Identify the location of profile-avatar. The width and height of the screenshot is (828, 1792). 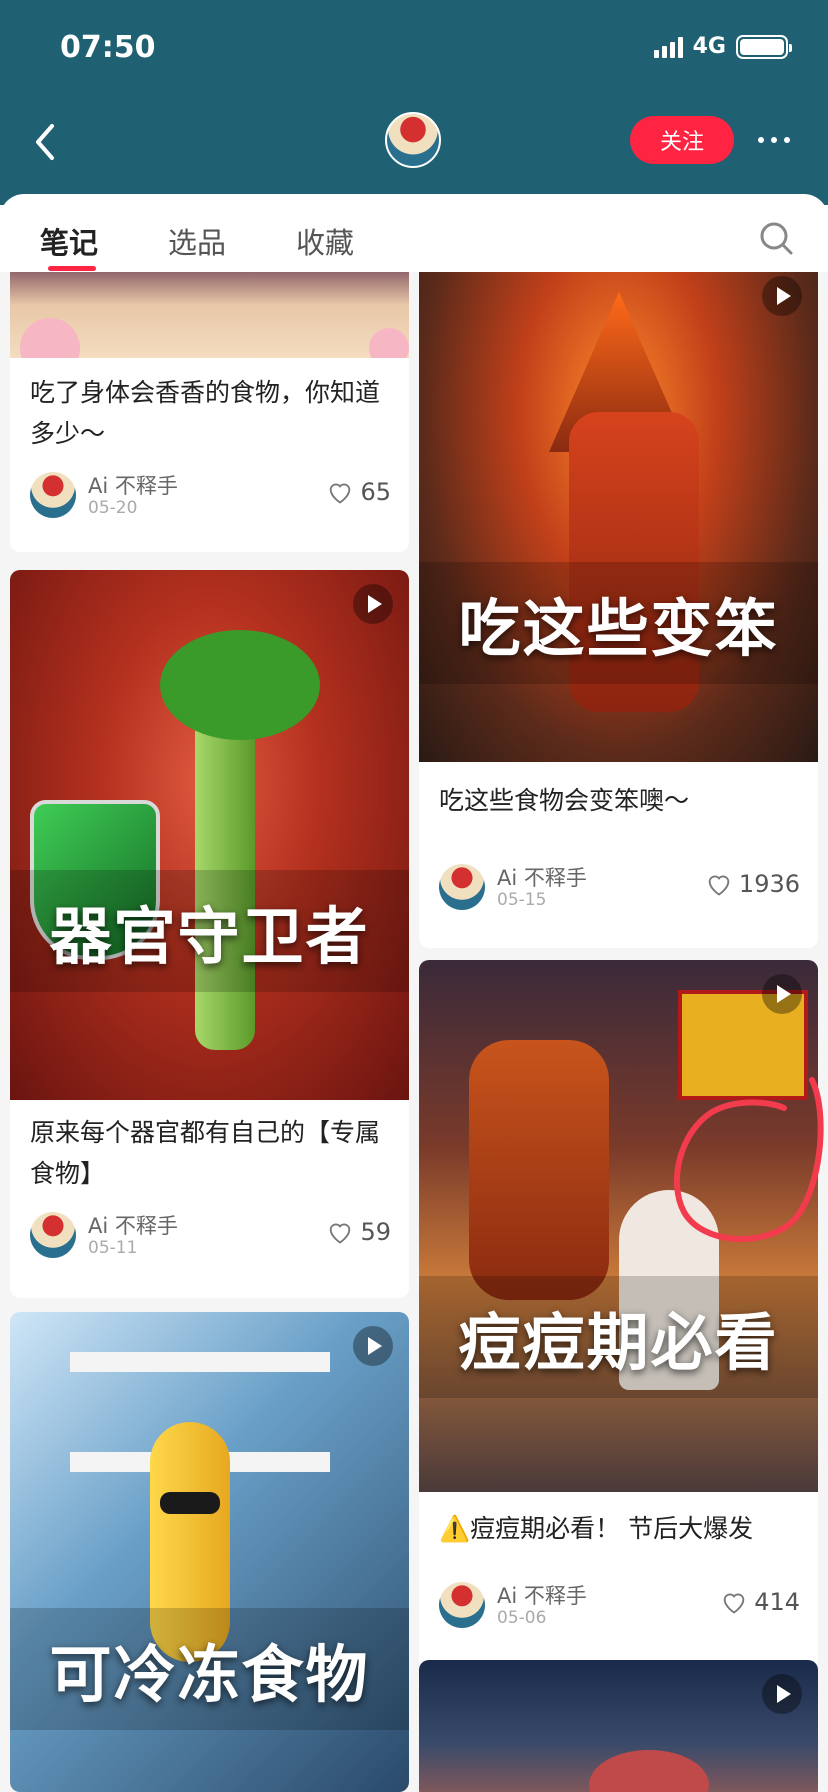
(413, 140).